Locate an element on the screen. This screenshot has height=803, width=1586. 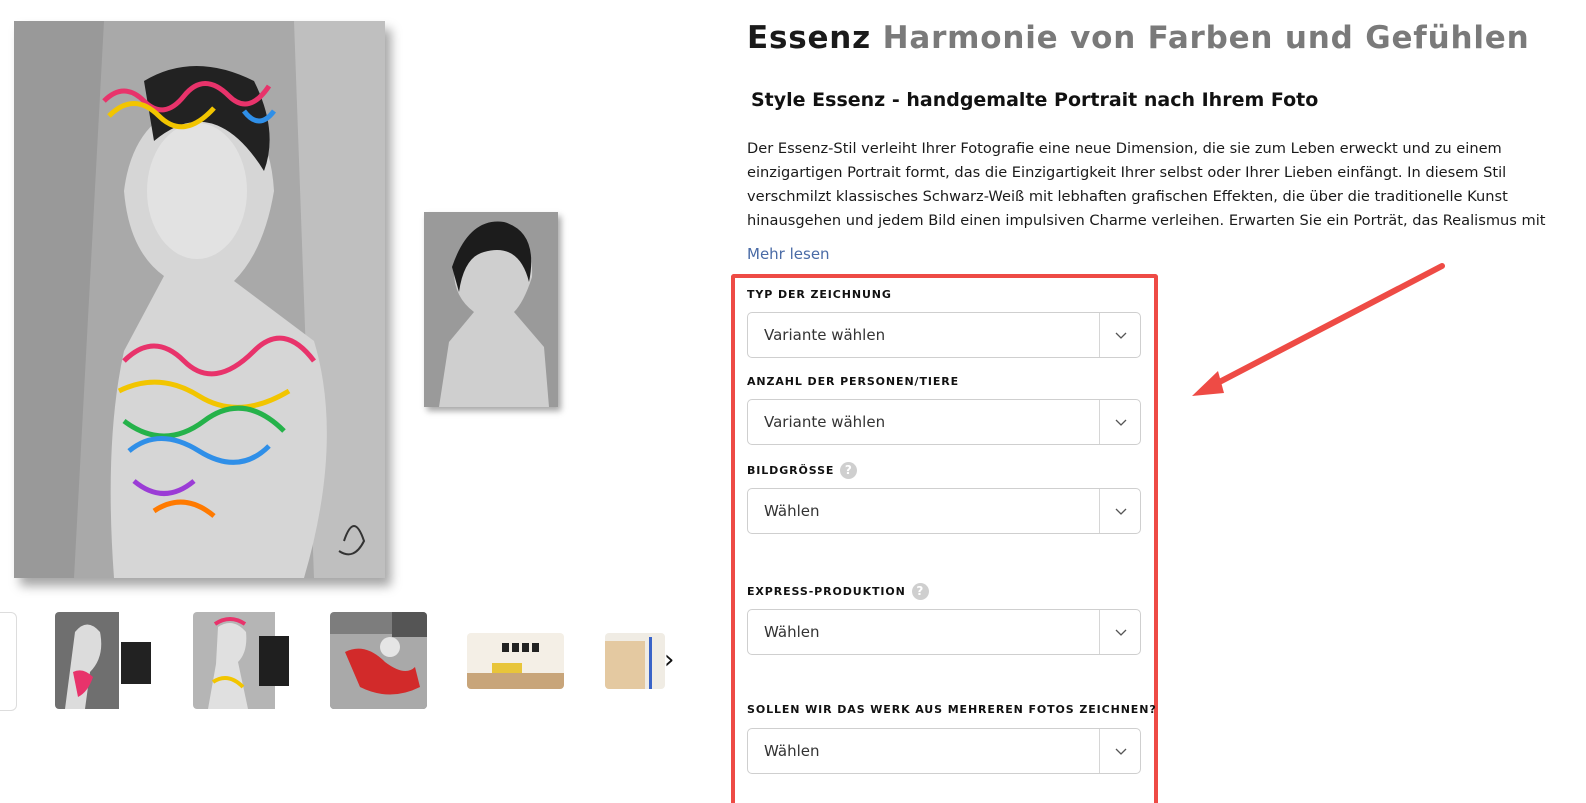
option-label-number-of-persons: ANZAHL DER PERSONEN/TIERE is located at coordinates (853, 381).